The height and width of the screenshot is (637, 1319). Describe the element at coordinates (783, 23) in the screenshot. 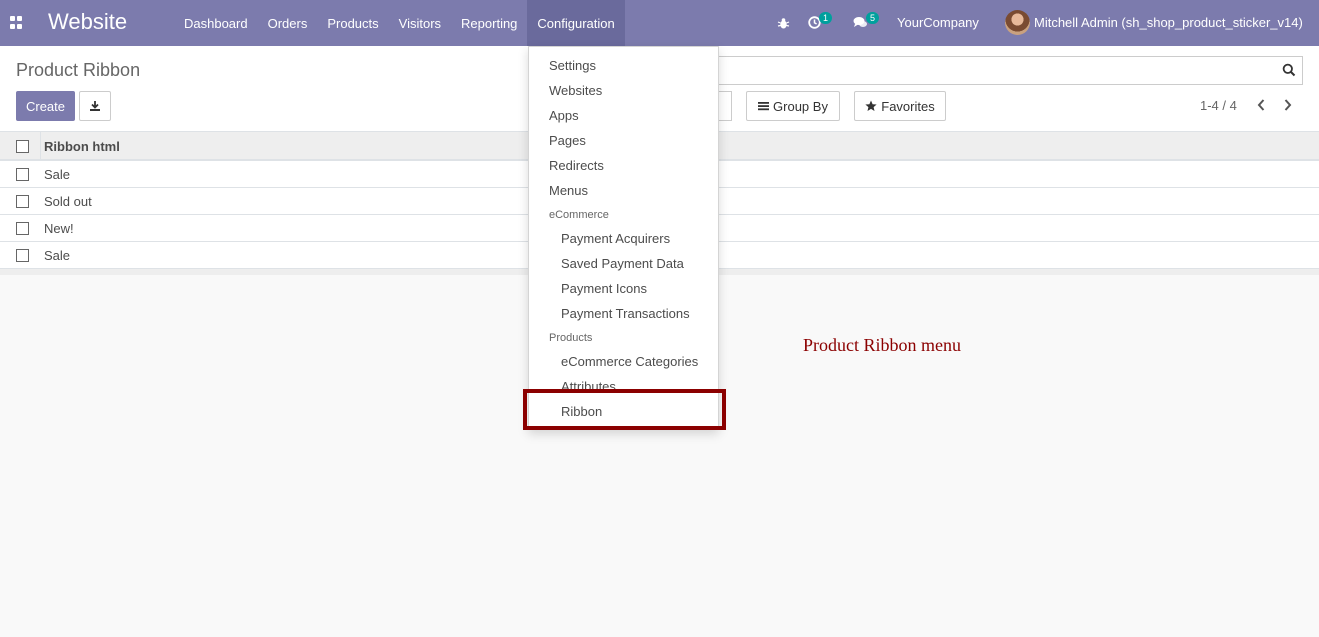

I see `bug-icon` at that location.